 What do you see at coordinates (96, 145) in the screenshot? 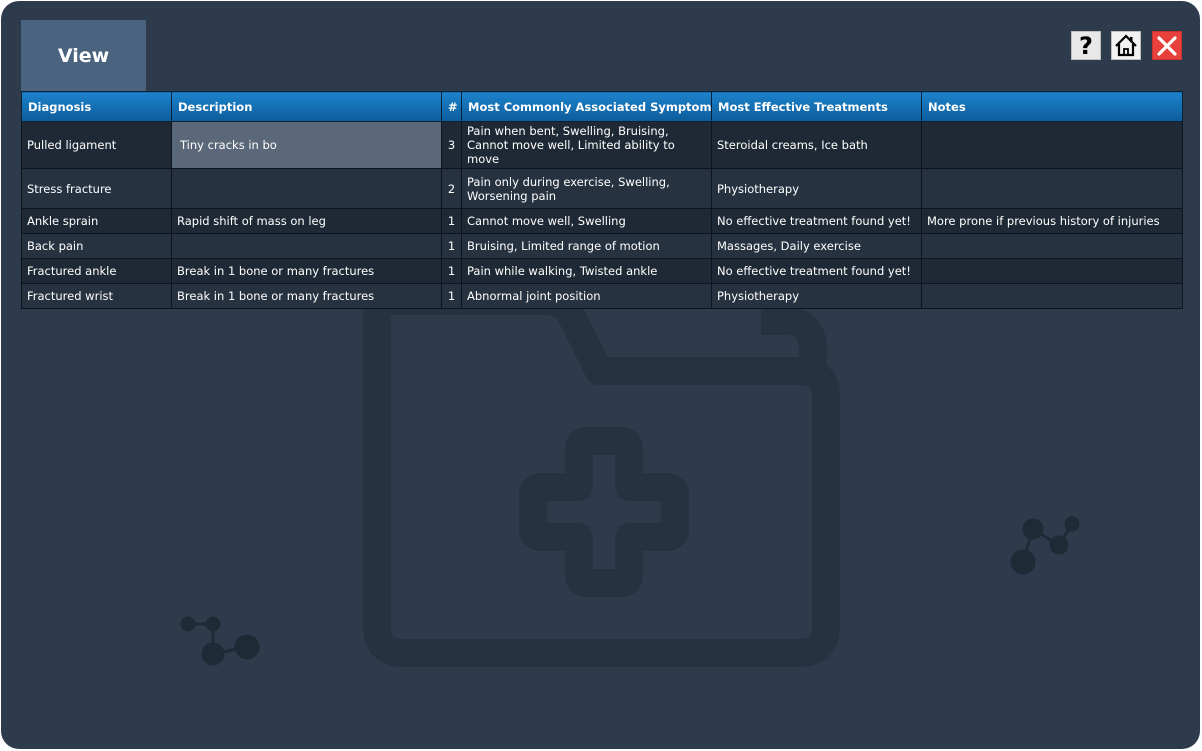
I see `diagnosis-cell: Pulled ligament` at bounding box center [96, 145].